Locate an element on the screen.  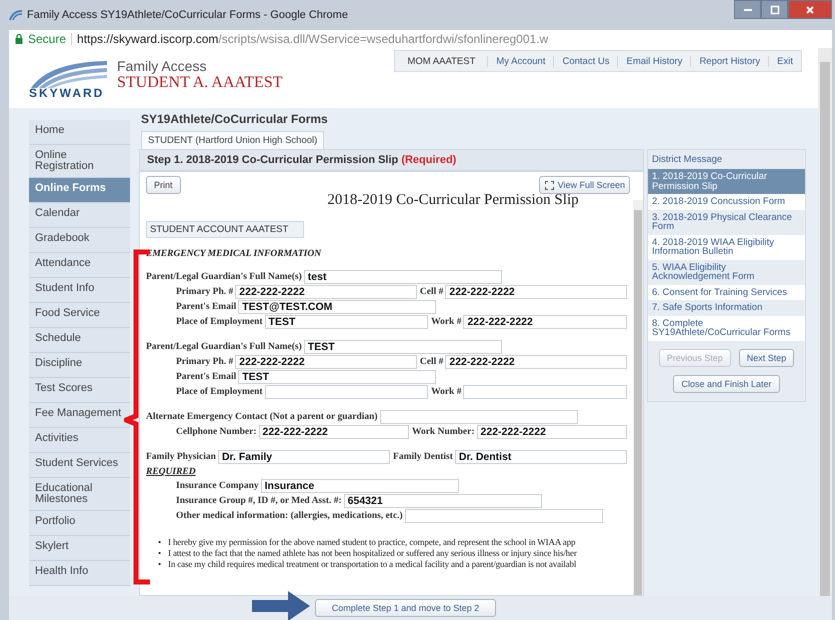
skyward-logo-icon is located at coordinates (16, 15).